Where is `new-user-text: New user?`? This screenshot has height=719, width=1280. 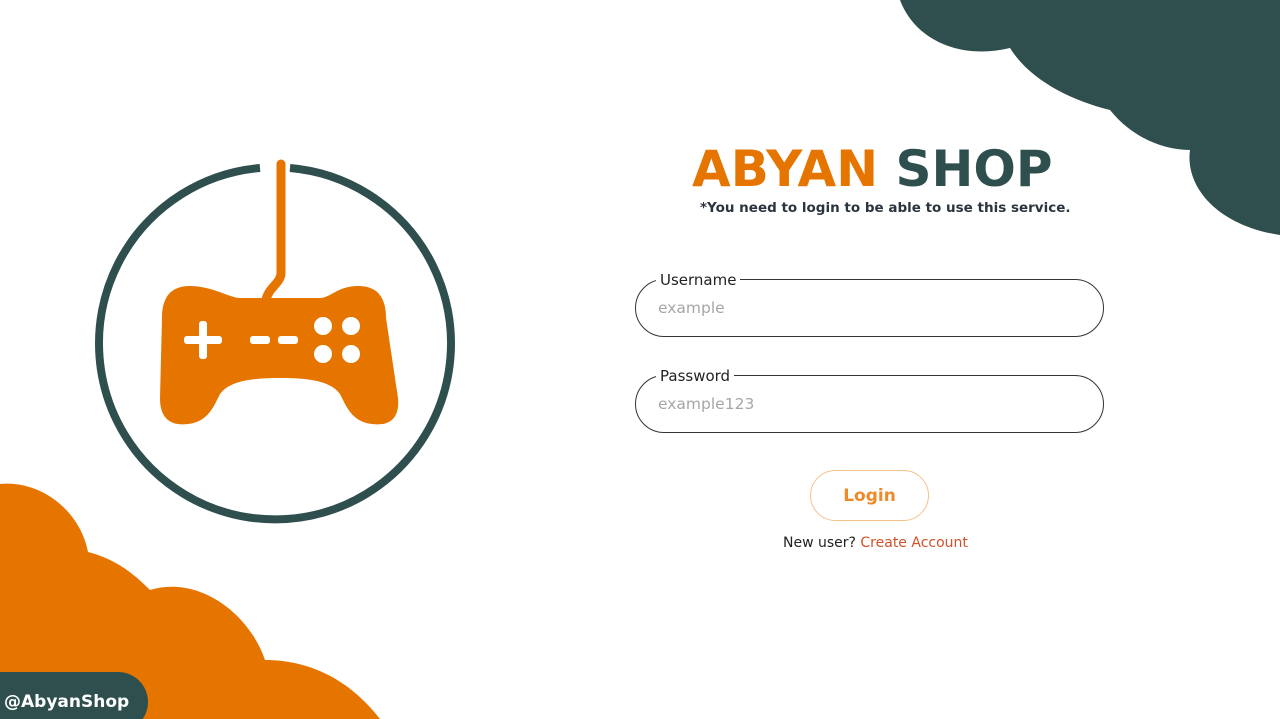 new-user-text: New user? is located at coordinates (819, 543).